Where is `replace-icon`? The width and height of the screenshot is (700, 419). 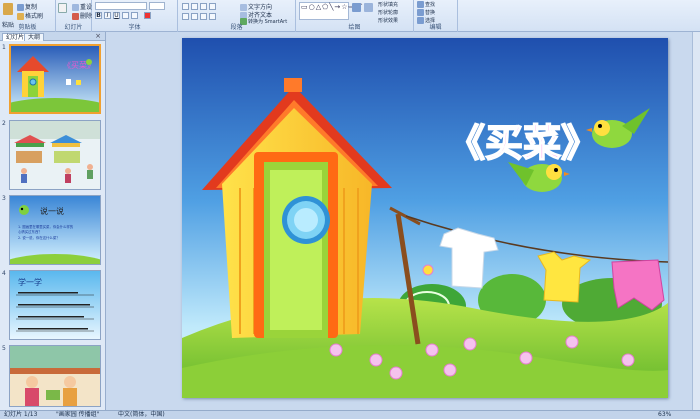 replace-icon is located at coordinates (420, 12).